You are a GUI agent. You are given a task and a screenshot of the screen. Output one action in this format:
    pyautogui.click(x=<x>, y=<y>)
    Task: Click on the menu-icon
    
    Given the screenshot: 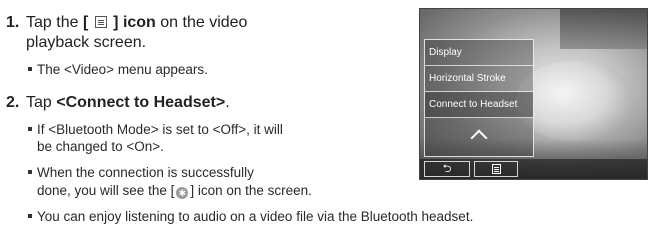 What is the action you would take?
    pyautogui.click(x=100, y=22)
    